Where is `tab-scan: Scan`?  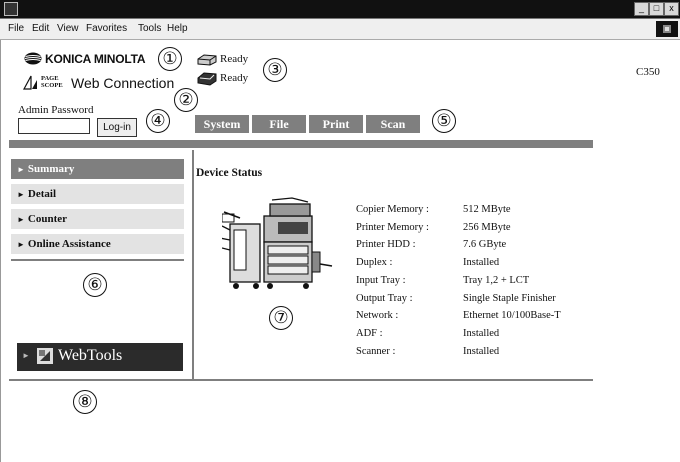
tab-scan: Scan is located at coordinates (393, 124).